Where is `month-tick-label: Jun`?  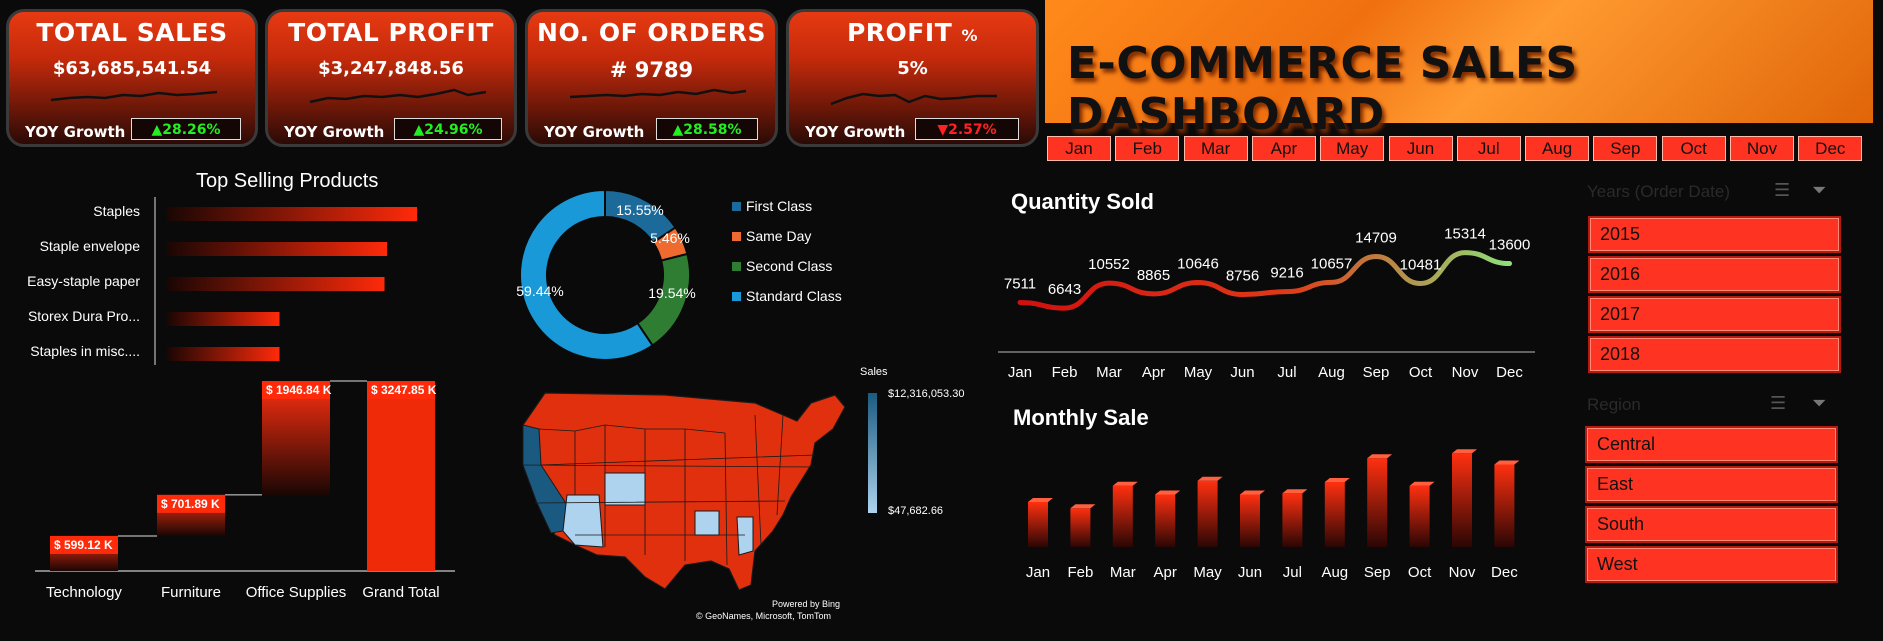
month-tick-label: Jun is located at coordinates (1242, 372).